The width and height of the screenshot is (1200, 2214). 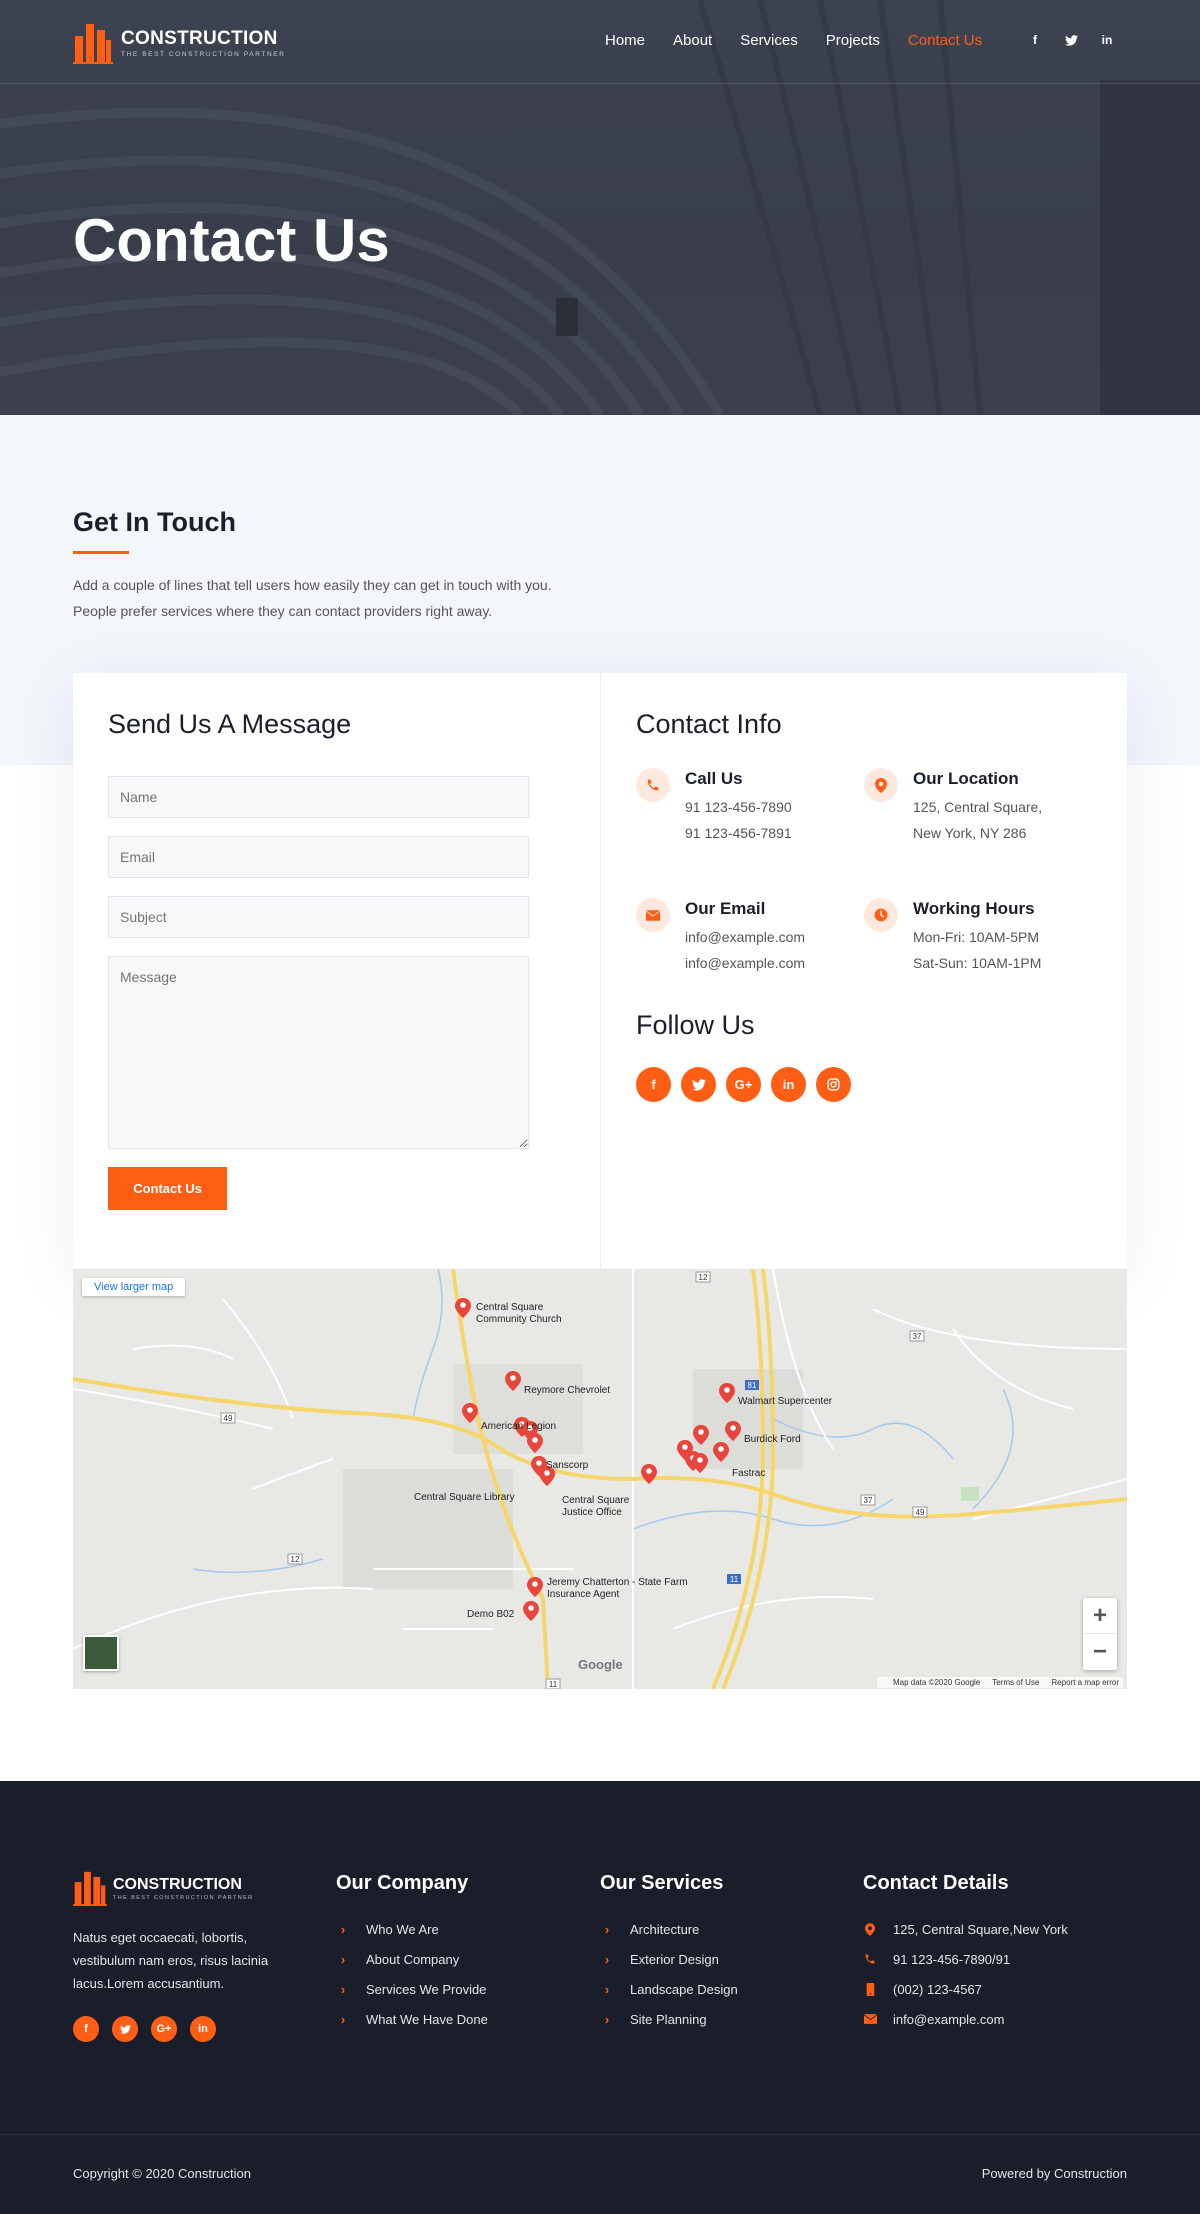 I want to click on view-larger-map-link: View larger map, so click(x=134, y=1287).